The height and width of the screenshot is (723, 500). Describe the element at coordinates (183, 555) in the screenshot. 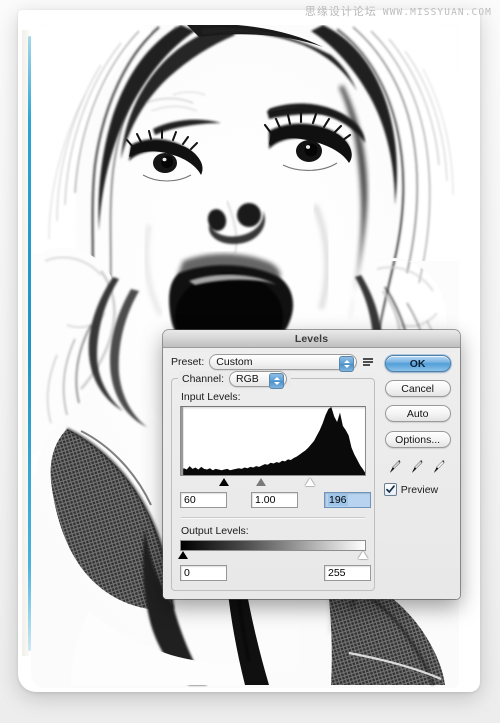

I see `output-black-point-slider` at that location.